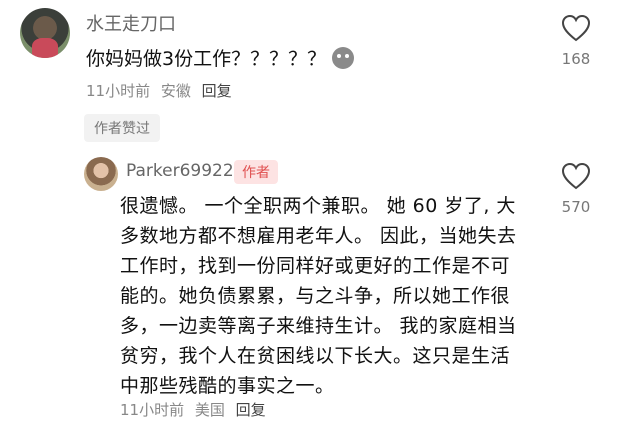 The height and width of the screenshot is (427, 640). Describe the element at coordinates (152, 410) in the screenshot. I see `reply-time: 11小时前` at that location.